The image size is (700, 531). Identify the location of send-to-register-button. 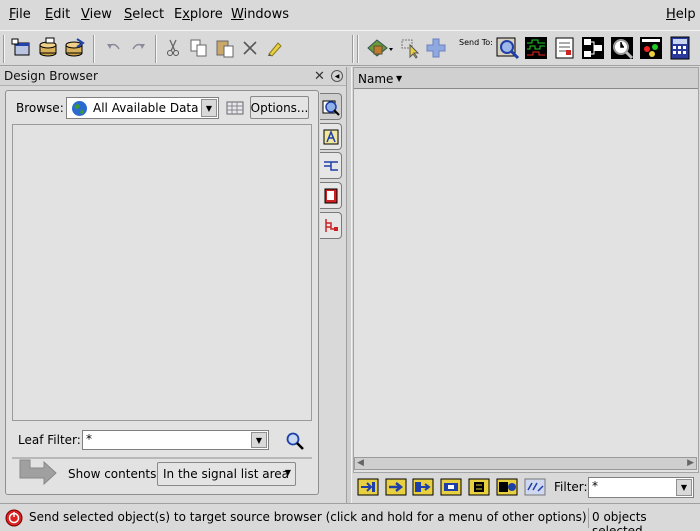
(565, 48).